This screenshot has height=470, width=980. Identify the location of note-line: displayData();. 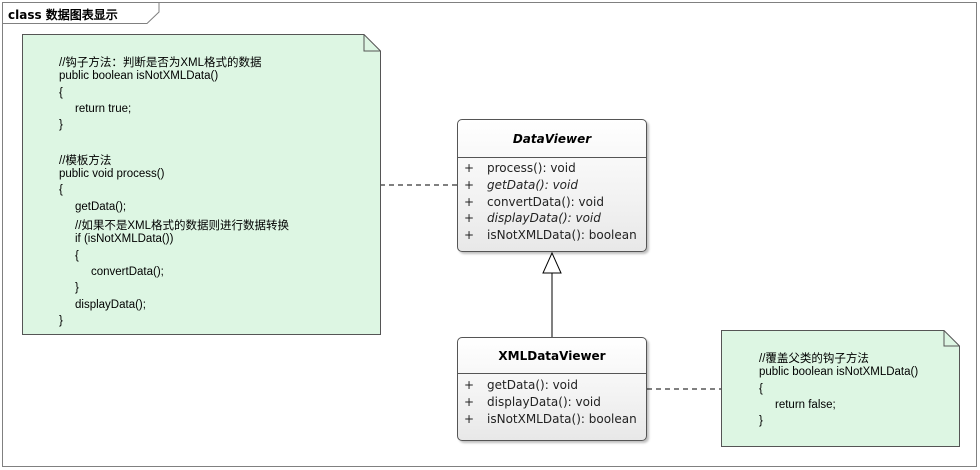
(110, 304).